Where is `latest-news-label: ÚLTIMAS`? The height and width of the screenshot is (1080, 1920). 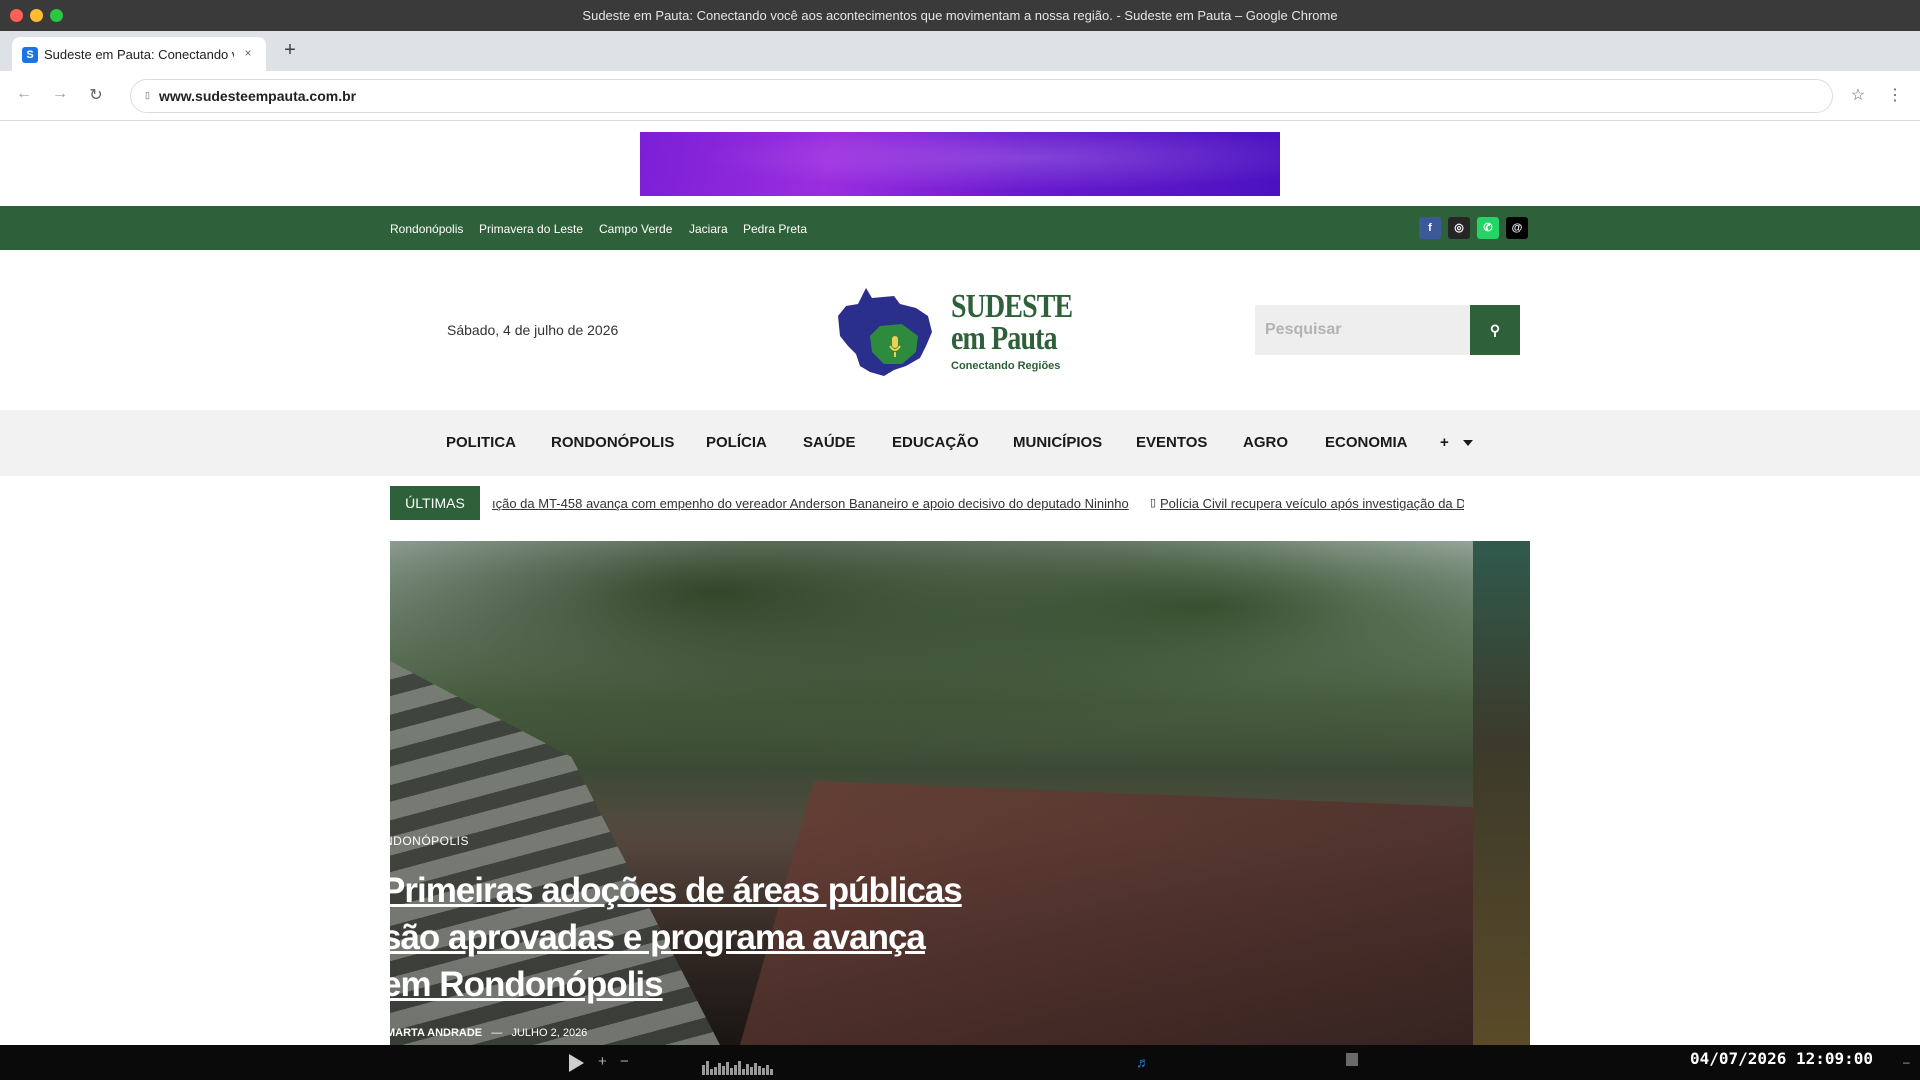 latest-news-label: ÚLTIMAS is located at coordinates (435, 503).